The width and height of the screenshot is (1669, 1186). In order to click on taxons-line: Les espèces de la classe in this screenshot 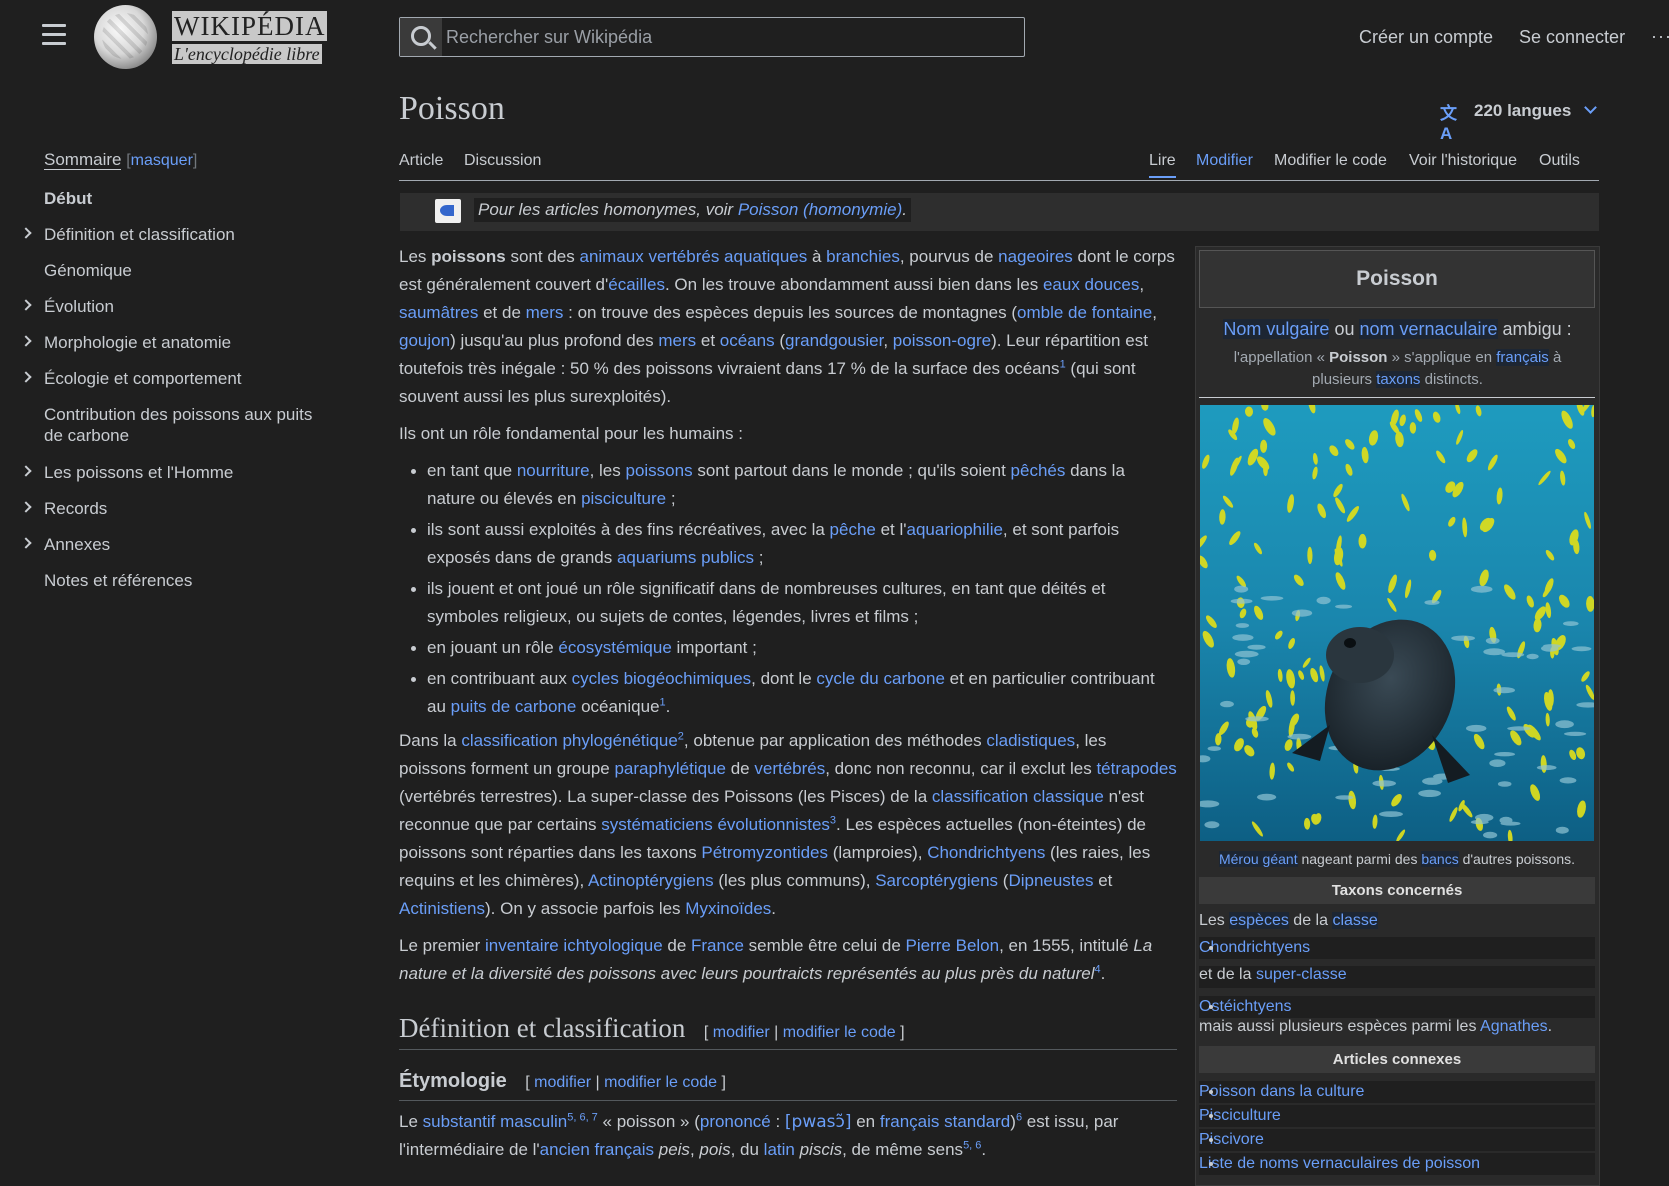, I will do `click(1288, 920)`.